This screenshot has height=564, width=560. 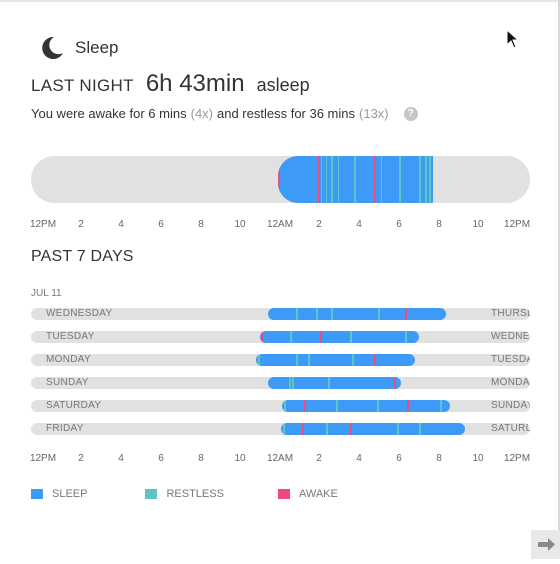 What do you see at coordinates (283, 494) in the screenshot?
I see `legend-swatch` at bounding box center [283, 494].